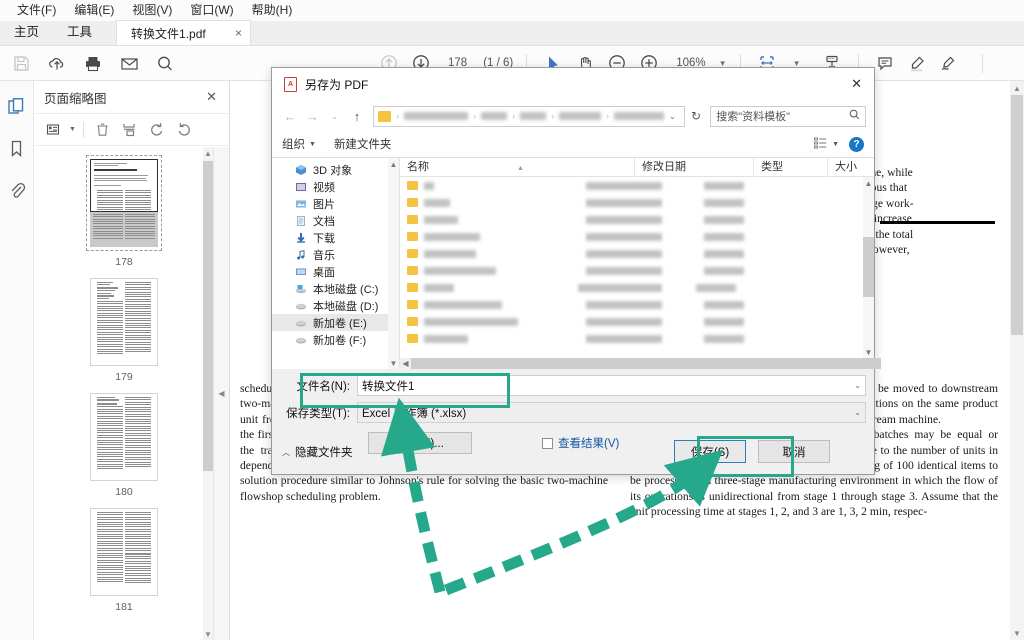 Image resolution: width=1024 pixels, height=640 pixels. What do you see at coordinates (17, 106) in the screenshot?
I see `page-thumbnails-icon` at bounding box center [17, 106].